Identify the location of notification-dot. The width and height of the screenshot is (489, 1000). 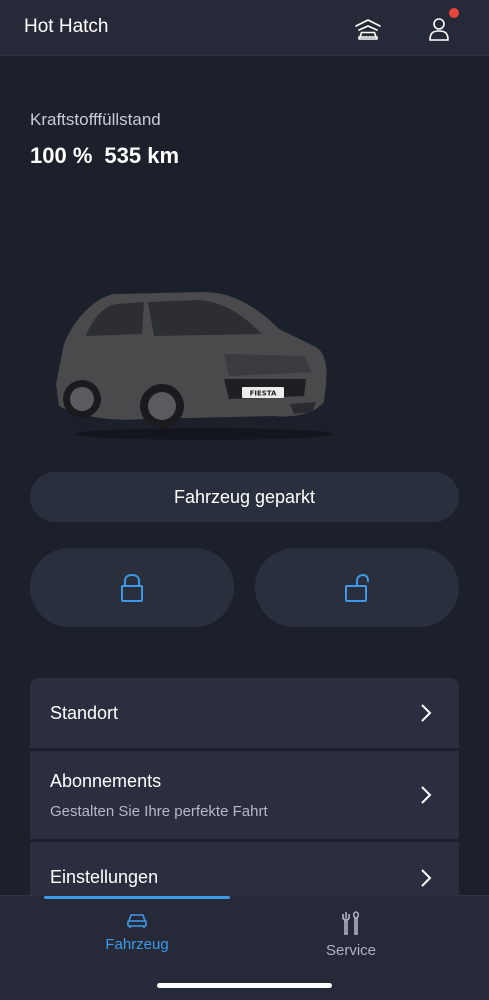
(454, 13).